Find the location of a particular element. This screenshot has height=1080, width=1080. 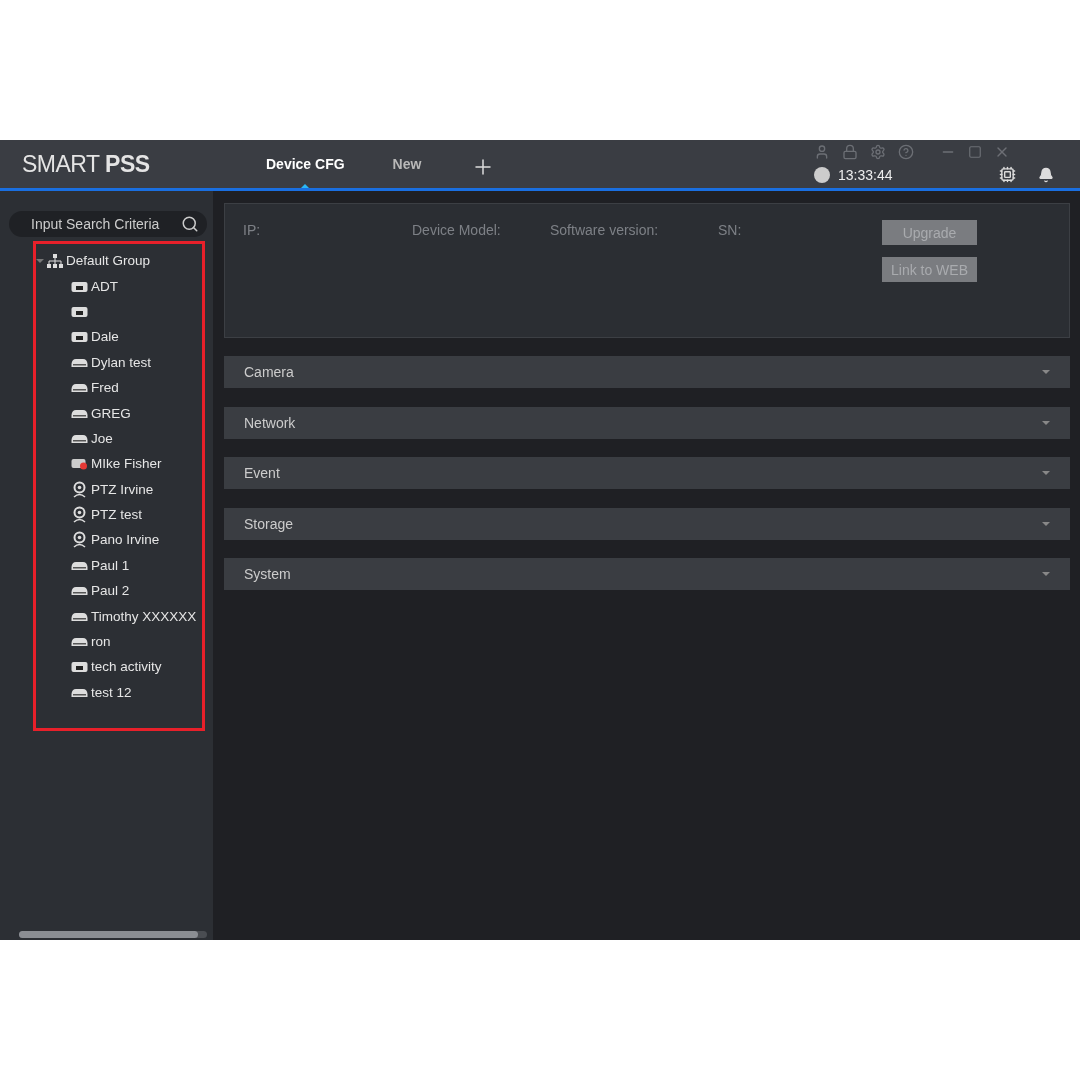

device-name: MIke Fisher is located at coordinates (126, 464).